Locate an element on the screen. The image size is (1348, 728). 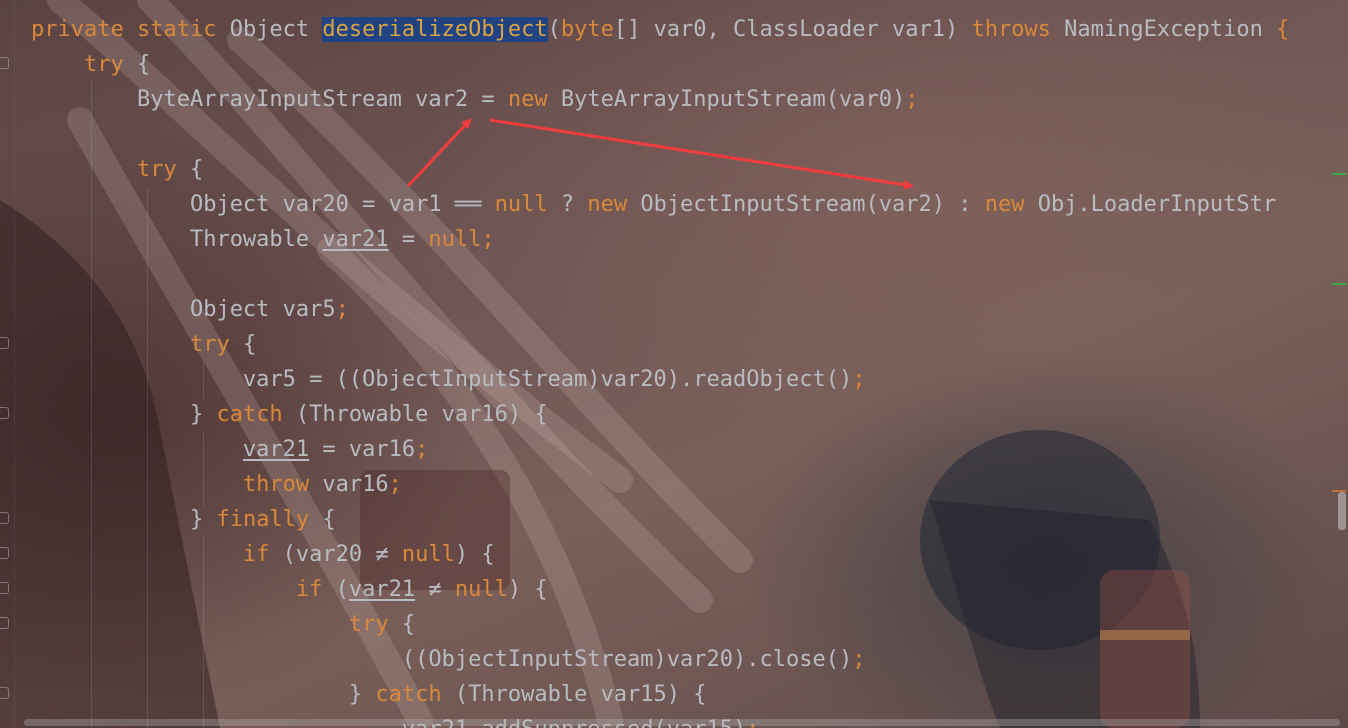
code-line: Object var5; is located at coordinates (689, 309).